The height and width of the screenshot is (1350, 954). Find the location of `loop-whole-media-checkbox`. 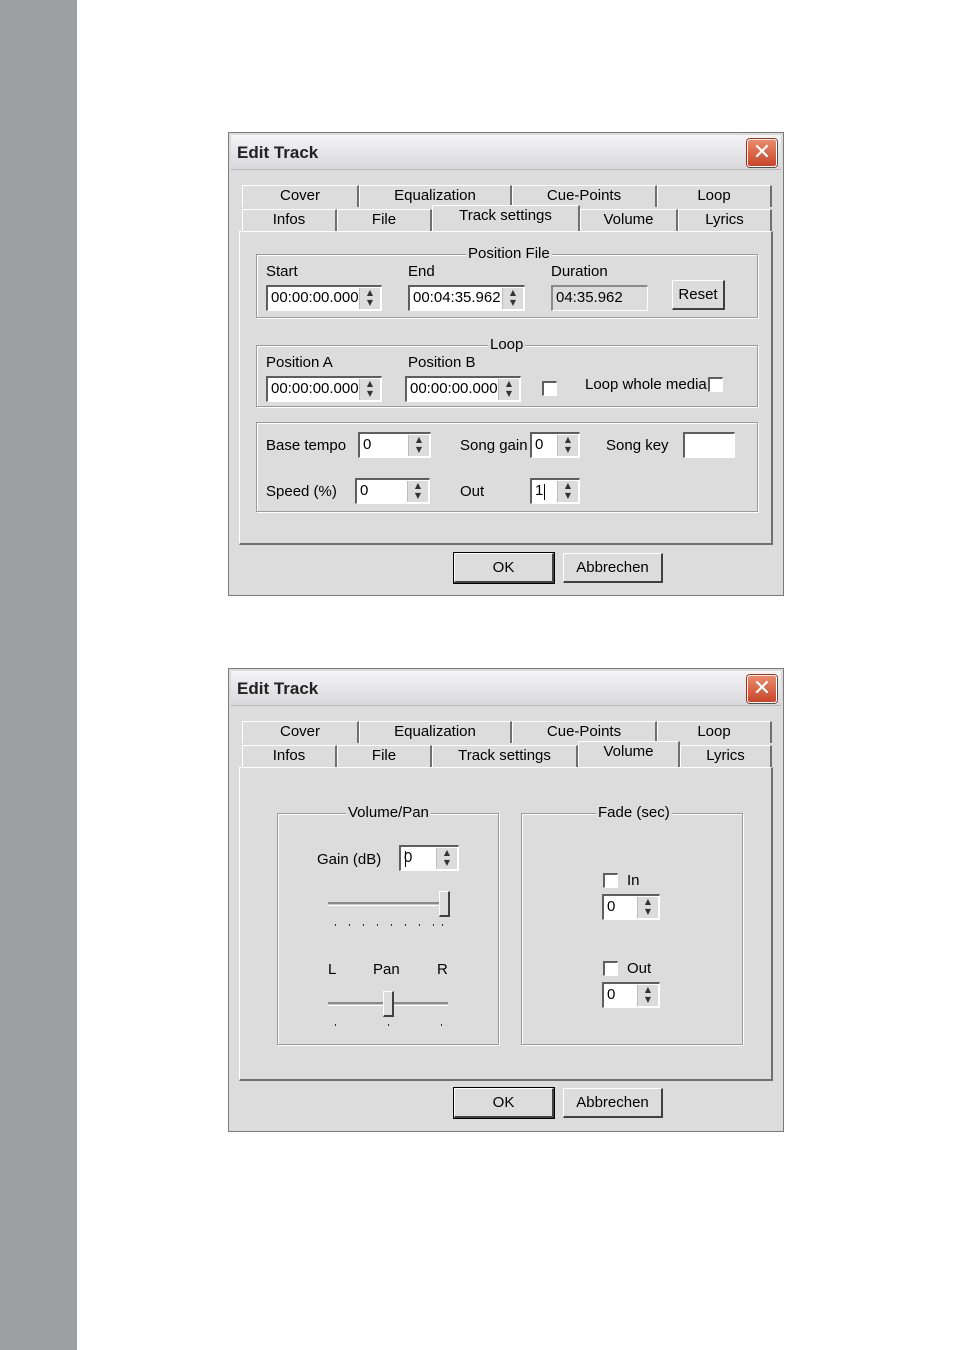

loop-whole-media-checkbox is located at coordinates (715, 384).